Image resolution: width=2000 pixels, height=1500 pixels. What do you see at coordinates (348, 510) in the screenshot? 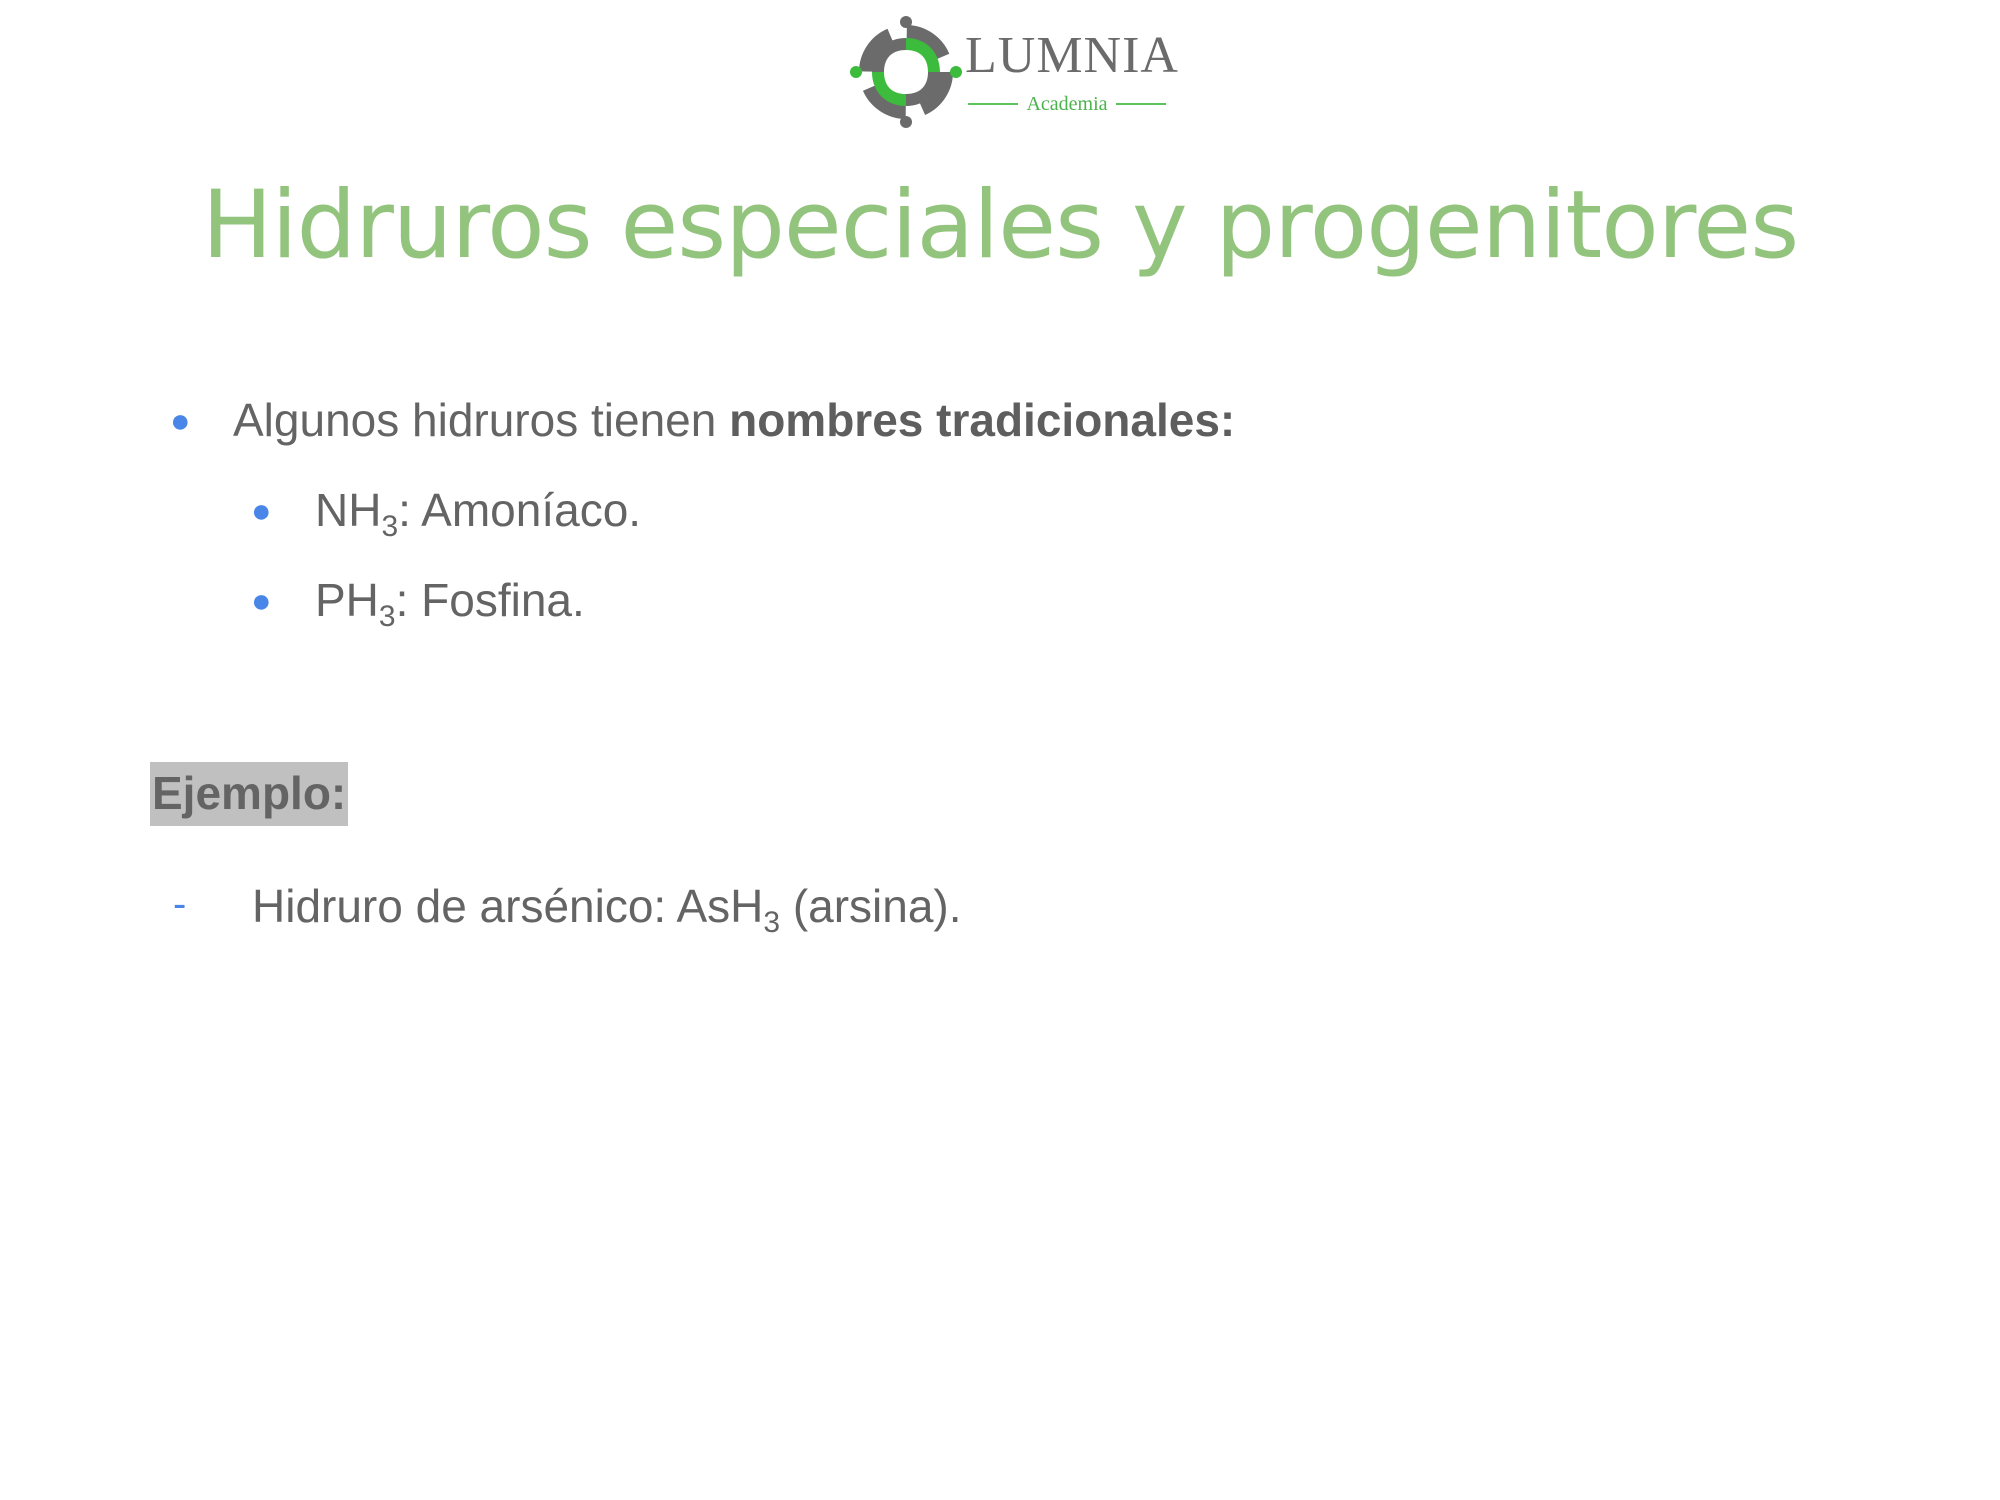
I see `formula-base: NH` at bounding box center [348, 510].